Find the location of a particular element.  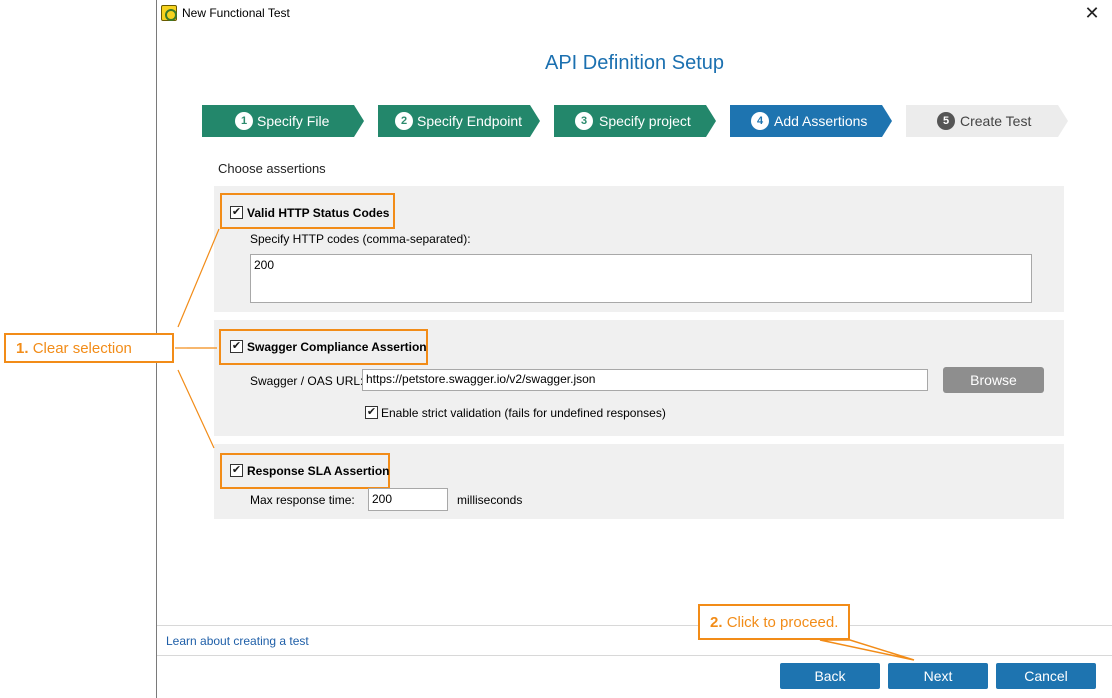

annotation-number: 2. is located at coordinates (716, 622).